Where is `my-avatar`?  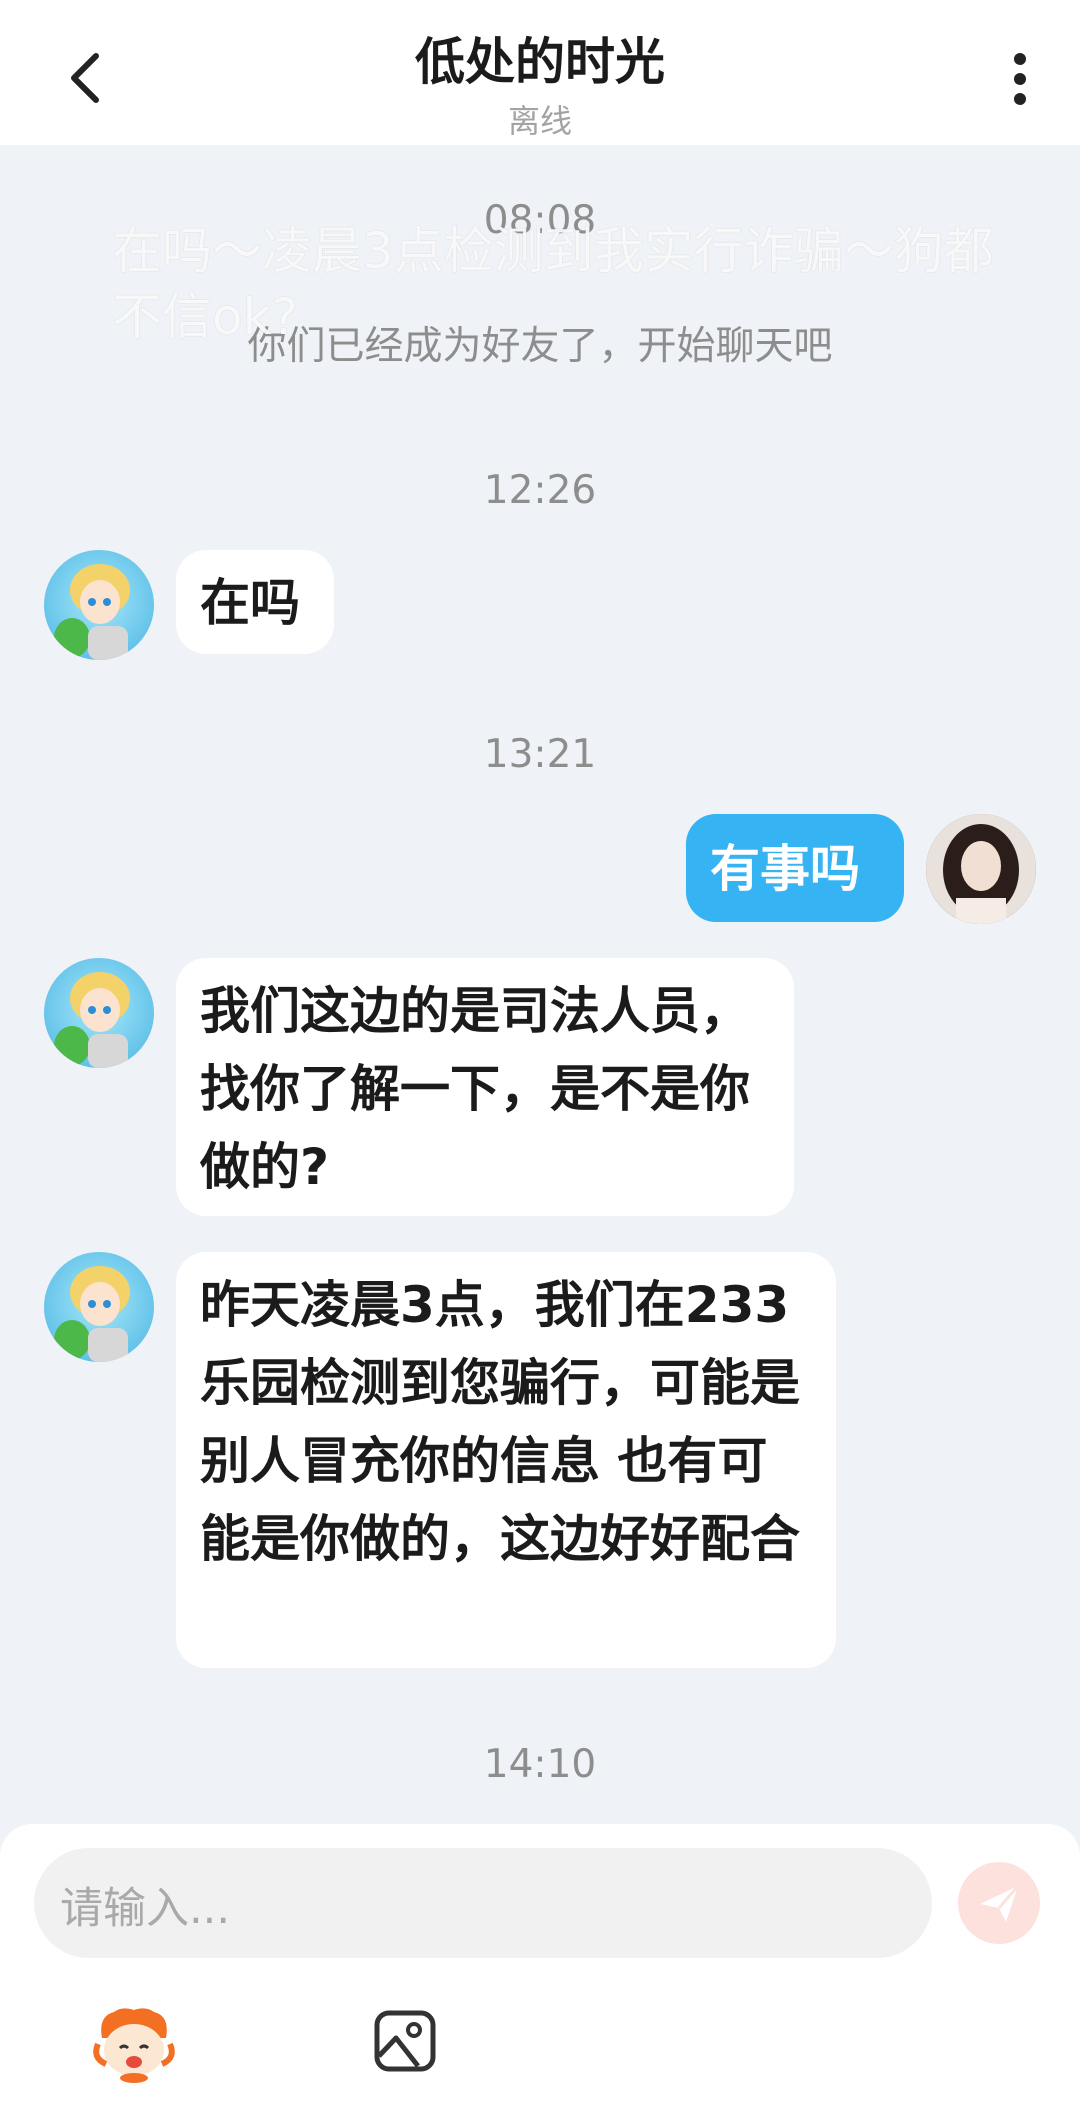 my-avatar is located at coordinates (981, 869).